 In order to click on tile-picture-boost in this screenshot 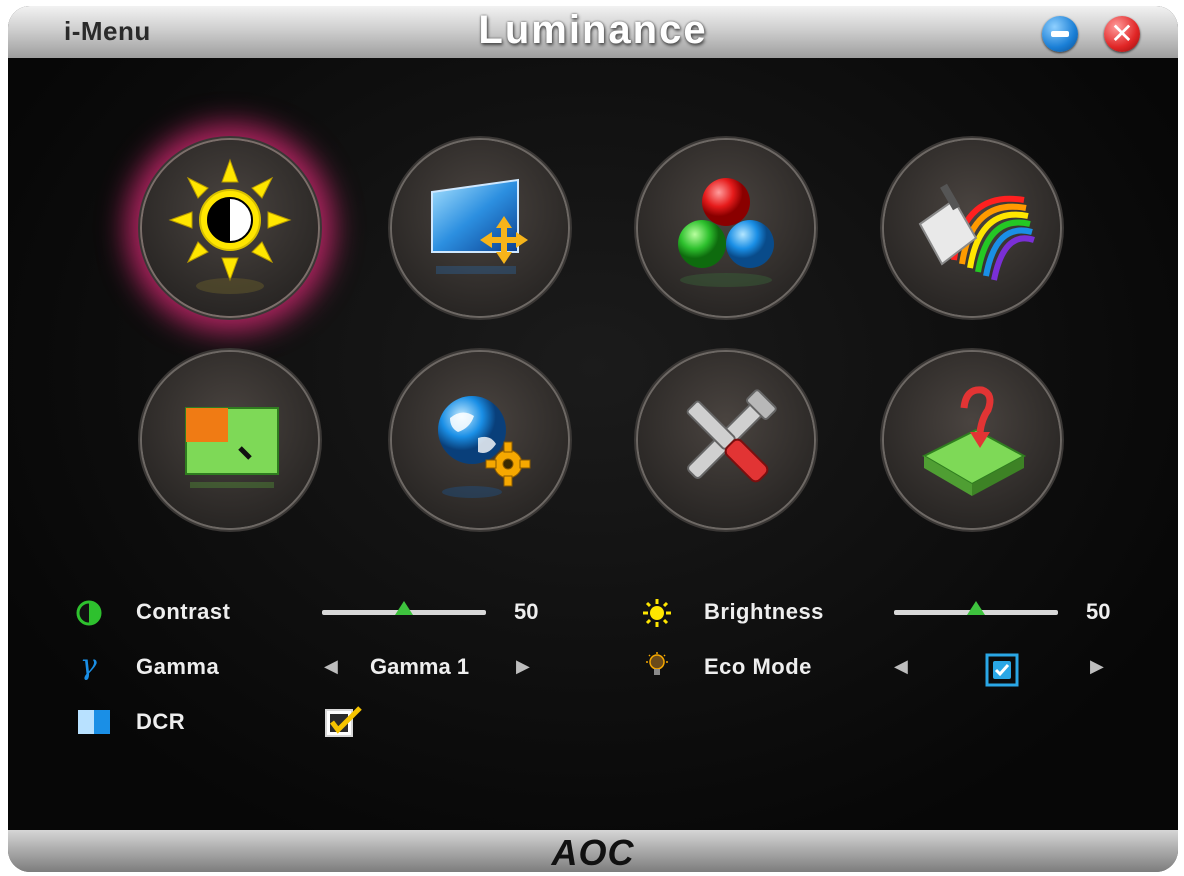, I will do `click(230, 440)`.